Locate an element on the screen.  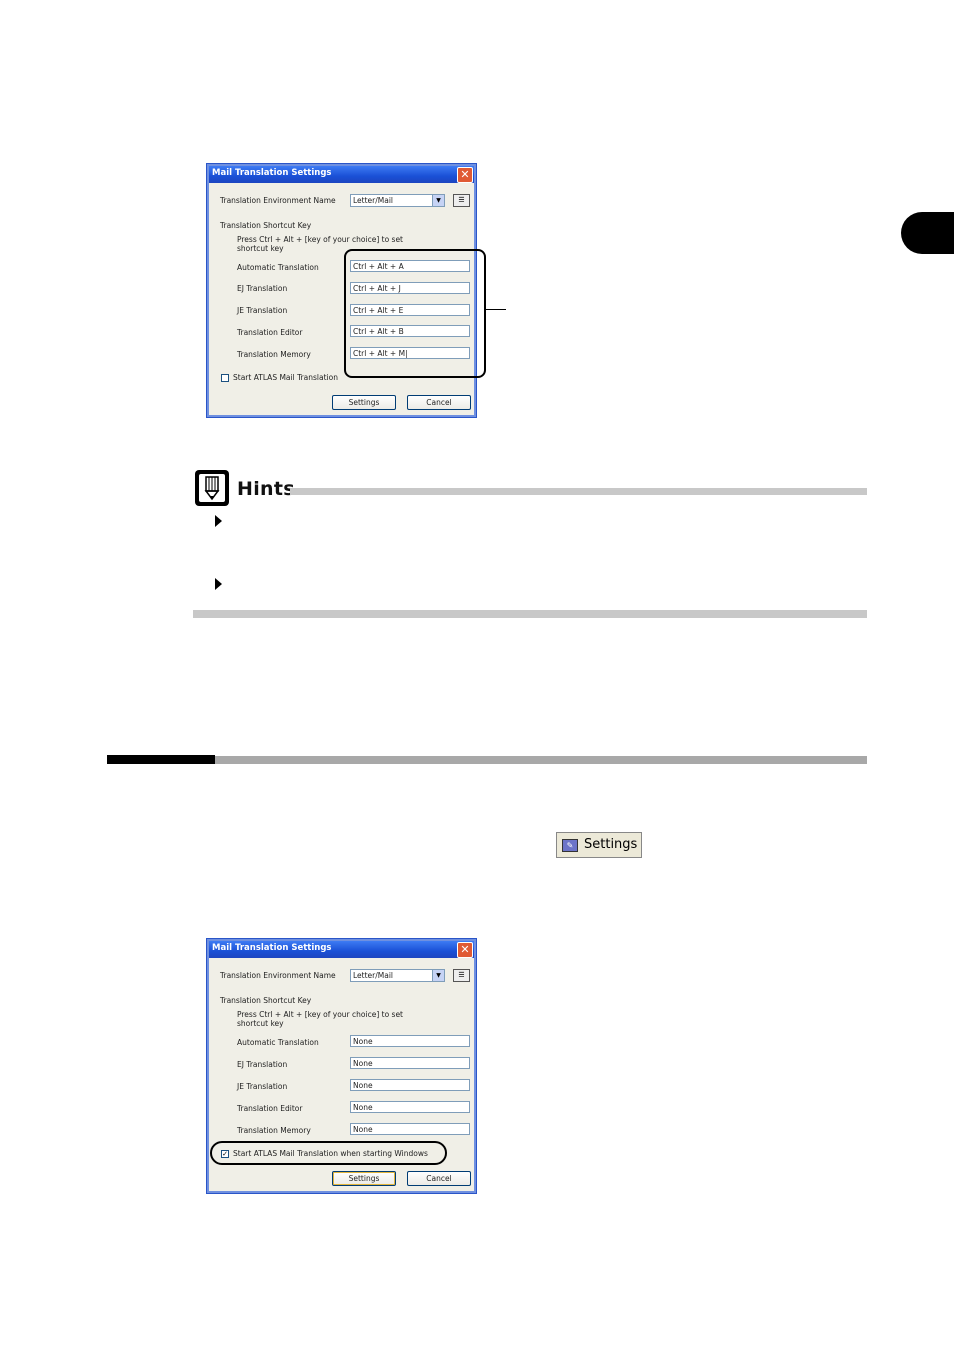
startup-checkbox is located at coordinates (225, 378).